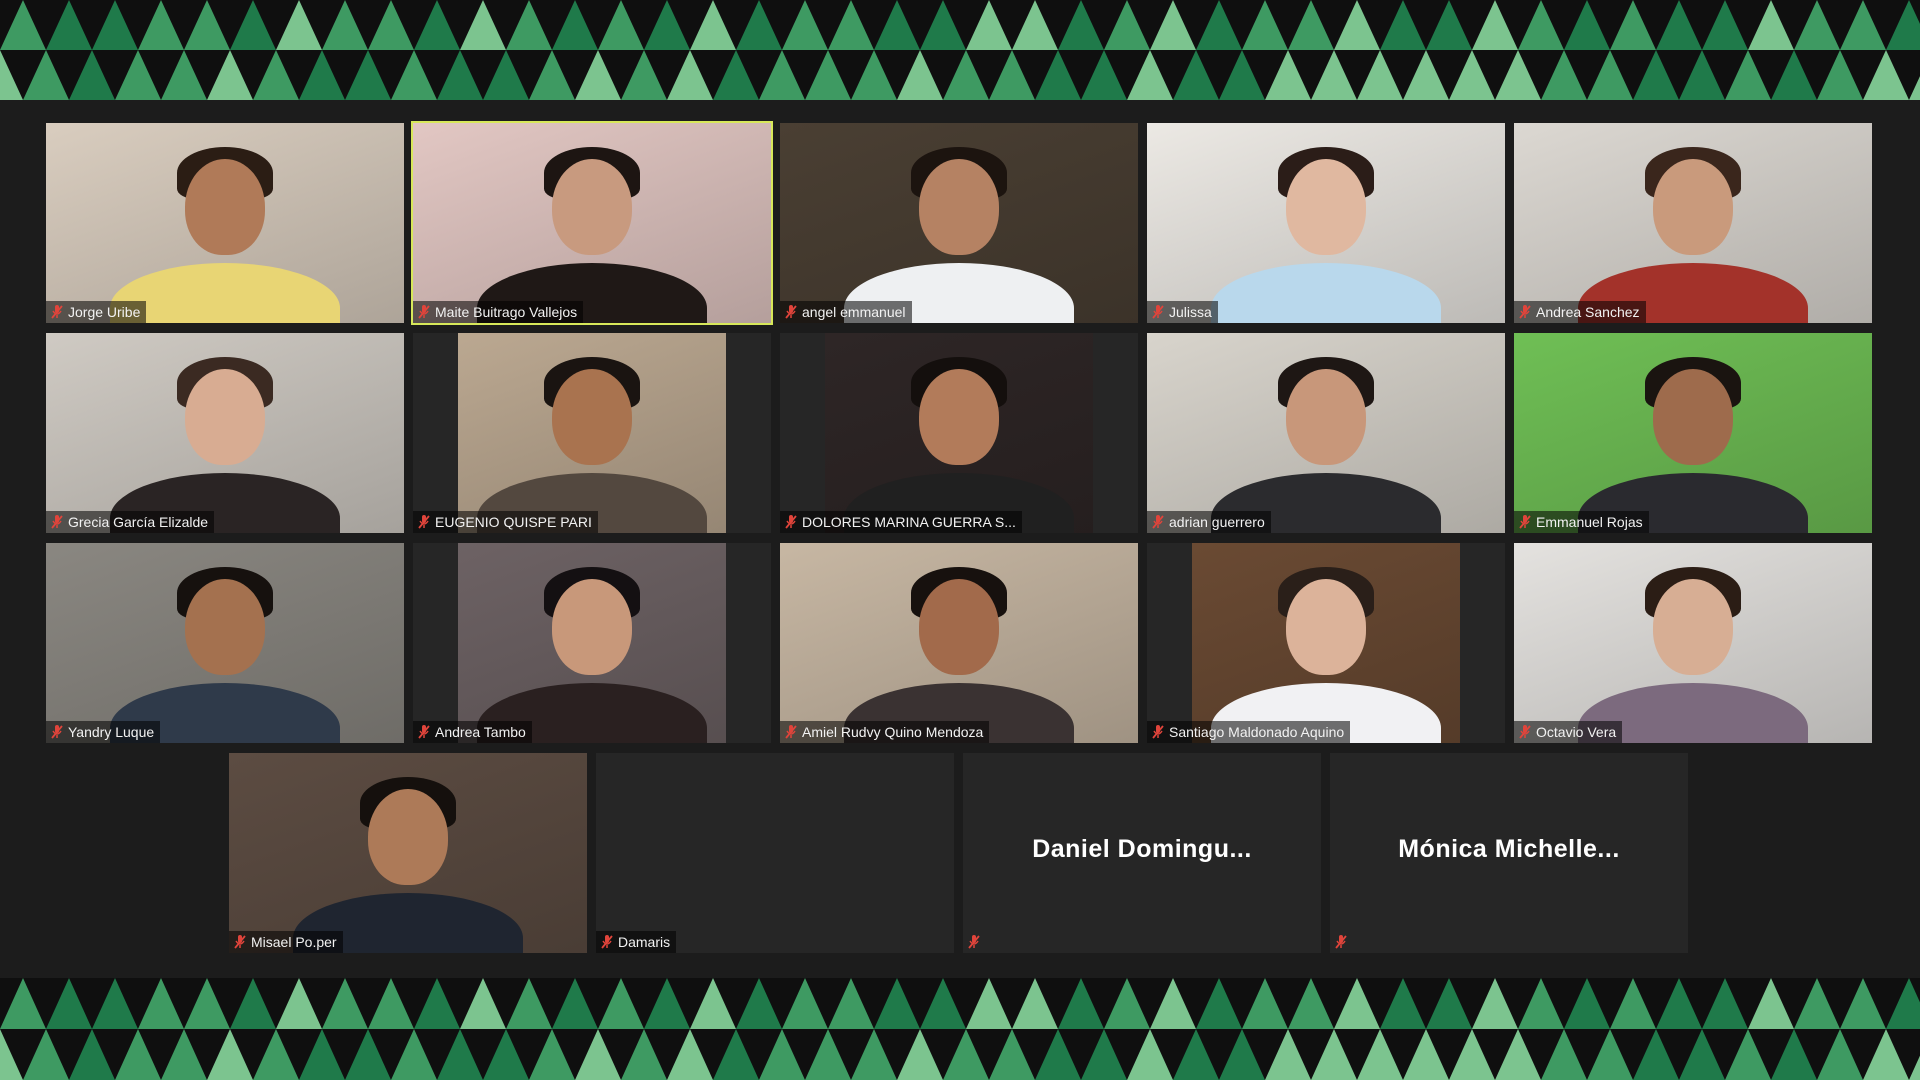 This screenshot has width=1920, height=1080. I want to click on participant-name-label: EUGENIO QUISPE PARI, so click(505, 522).